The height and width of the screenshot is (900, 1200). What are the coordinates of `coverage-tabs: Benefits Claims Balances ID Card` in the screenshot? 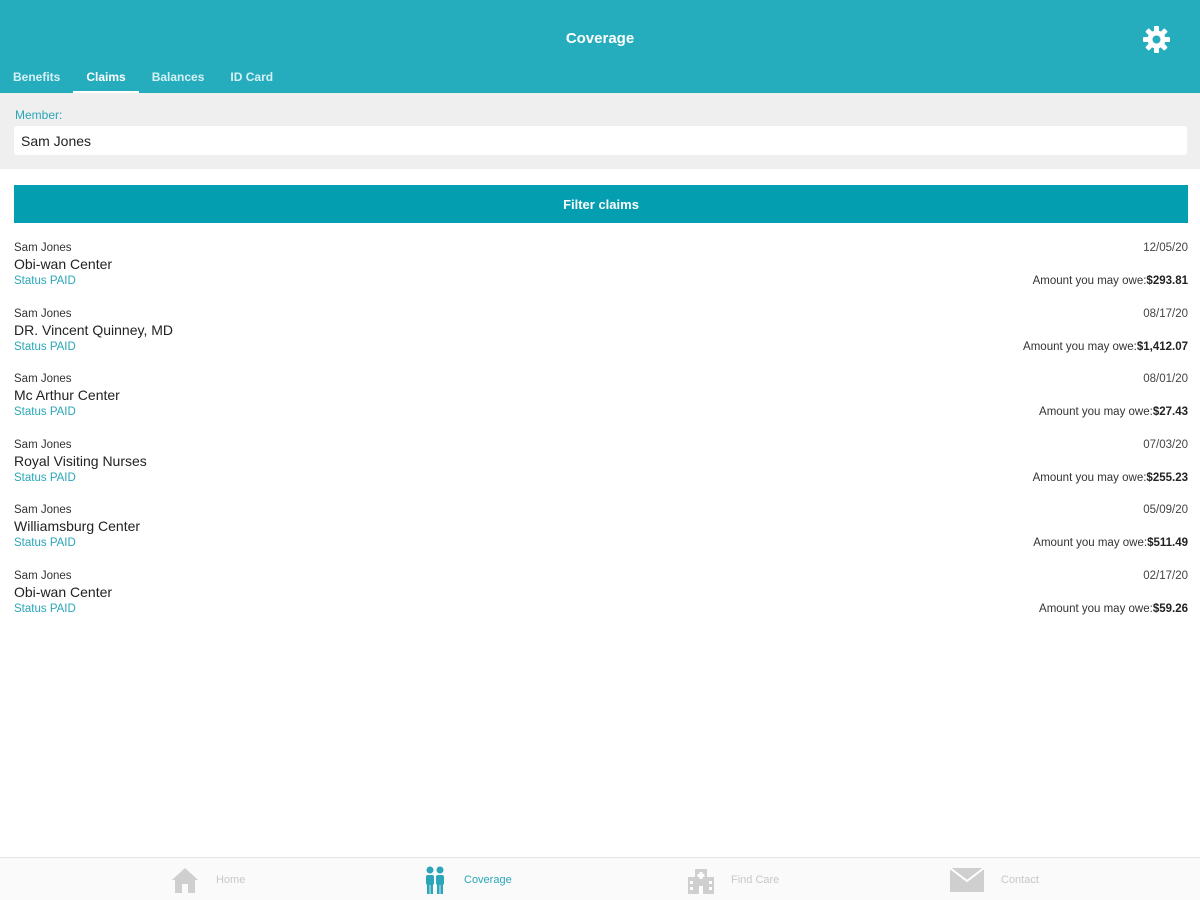 It's located at (143, 80).